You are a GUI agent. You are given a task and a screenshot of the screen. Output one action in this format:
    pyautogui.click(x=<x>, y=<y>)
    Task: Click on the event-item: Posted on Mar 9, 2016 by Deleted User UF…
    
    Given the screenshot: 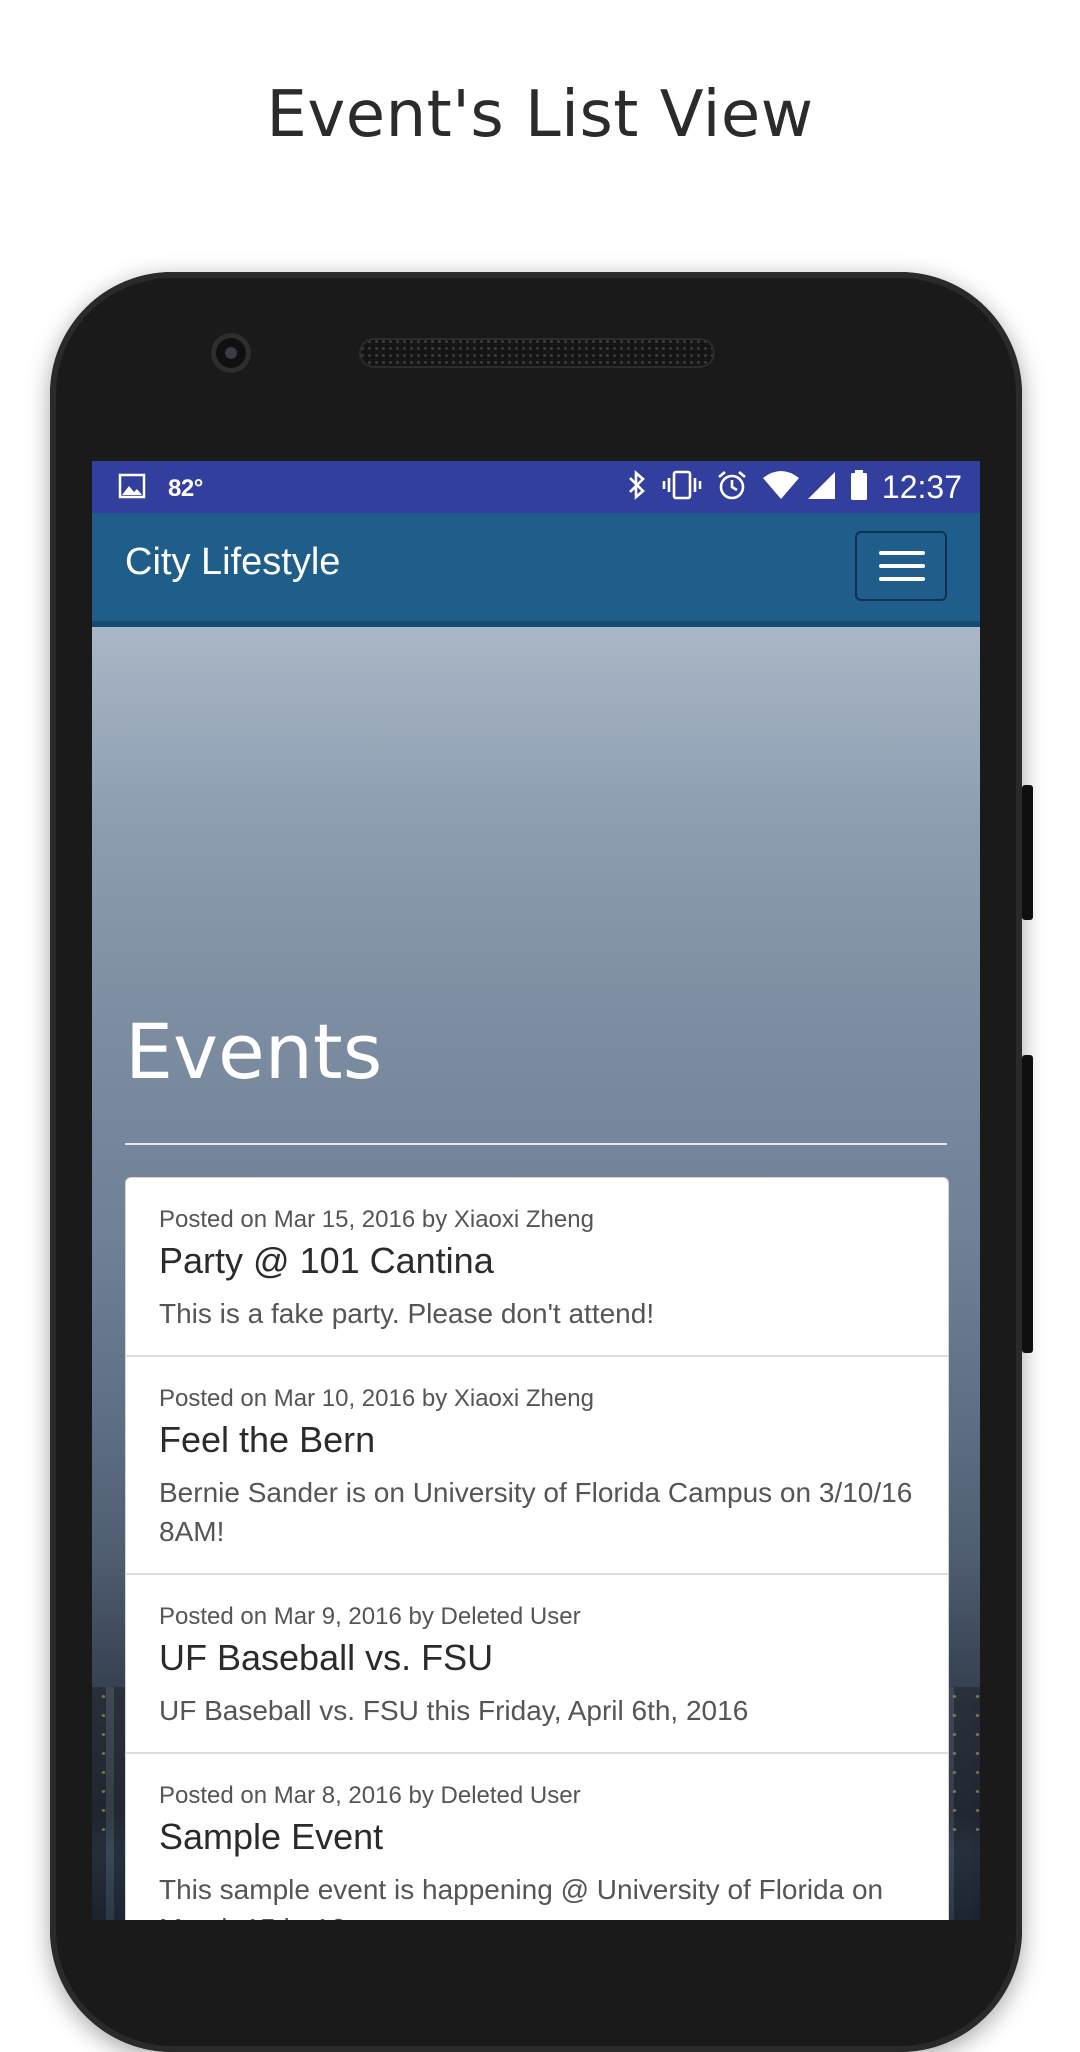 What is the action you would take?
    pyautogui.click(x=537, y=1664)
    